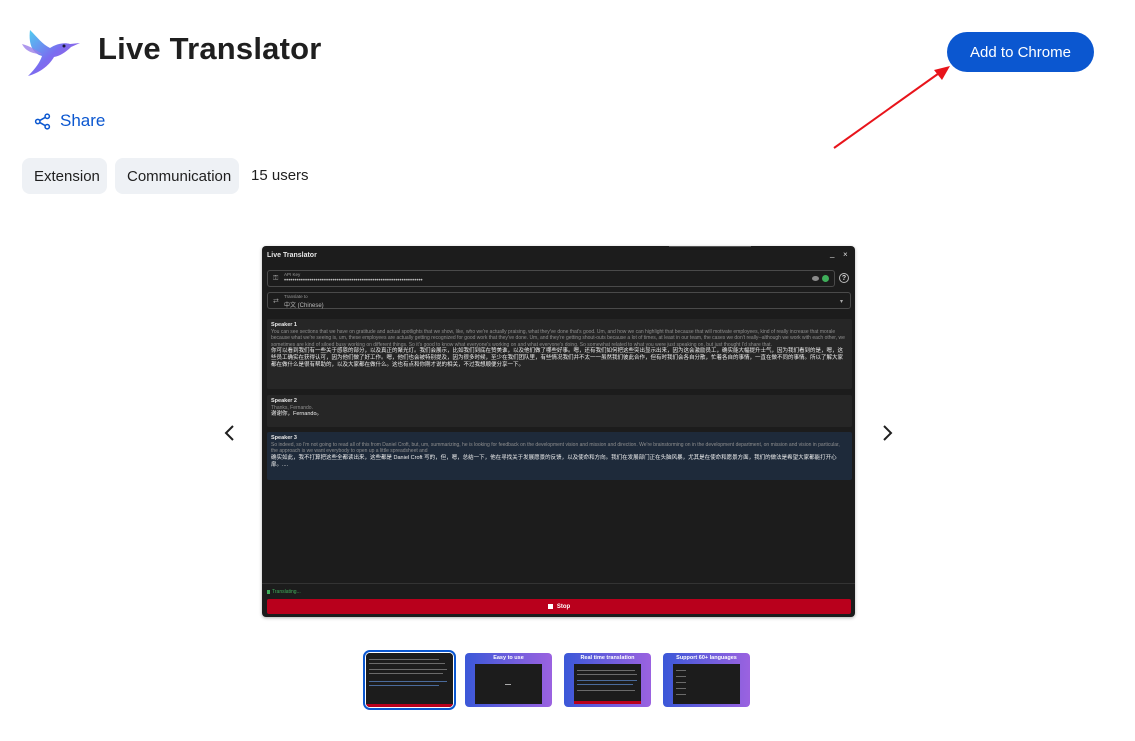  I want to click on carousel-prev-button, so click(230, 433).